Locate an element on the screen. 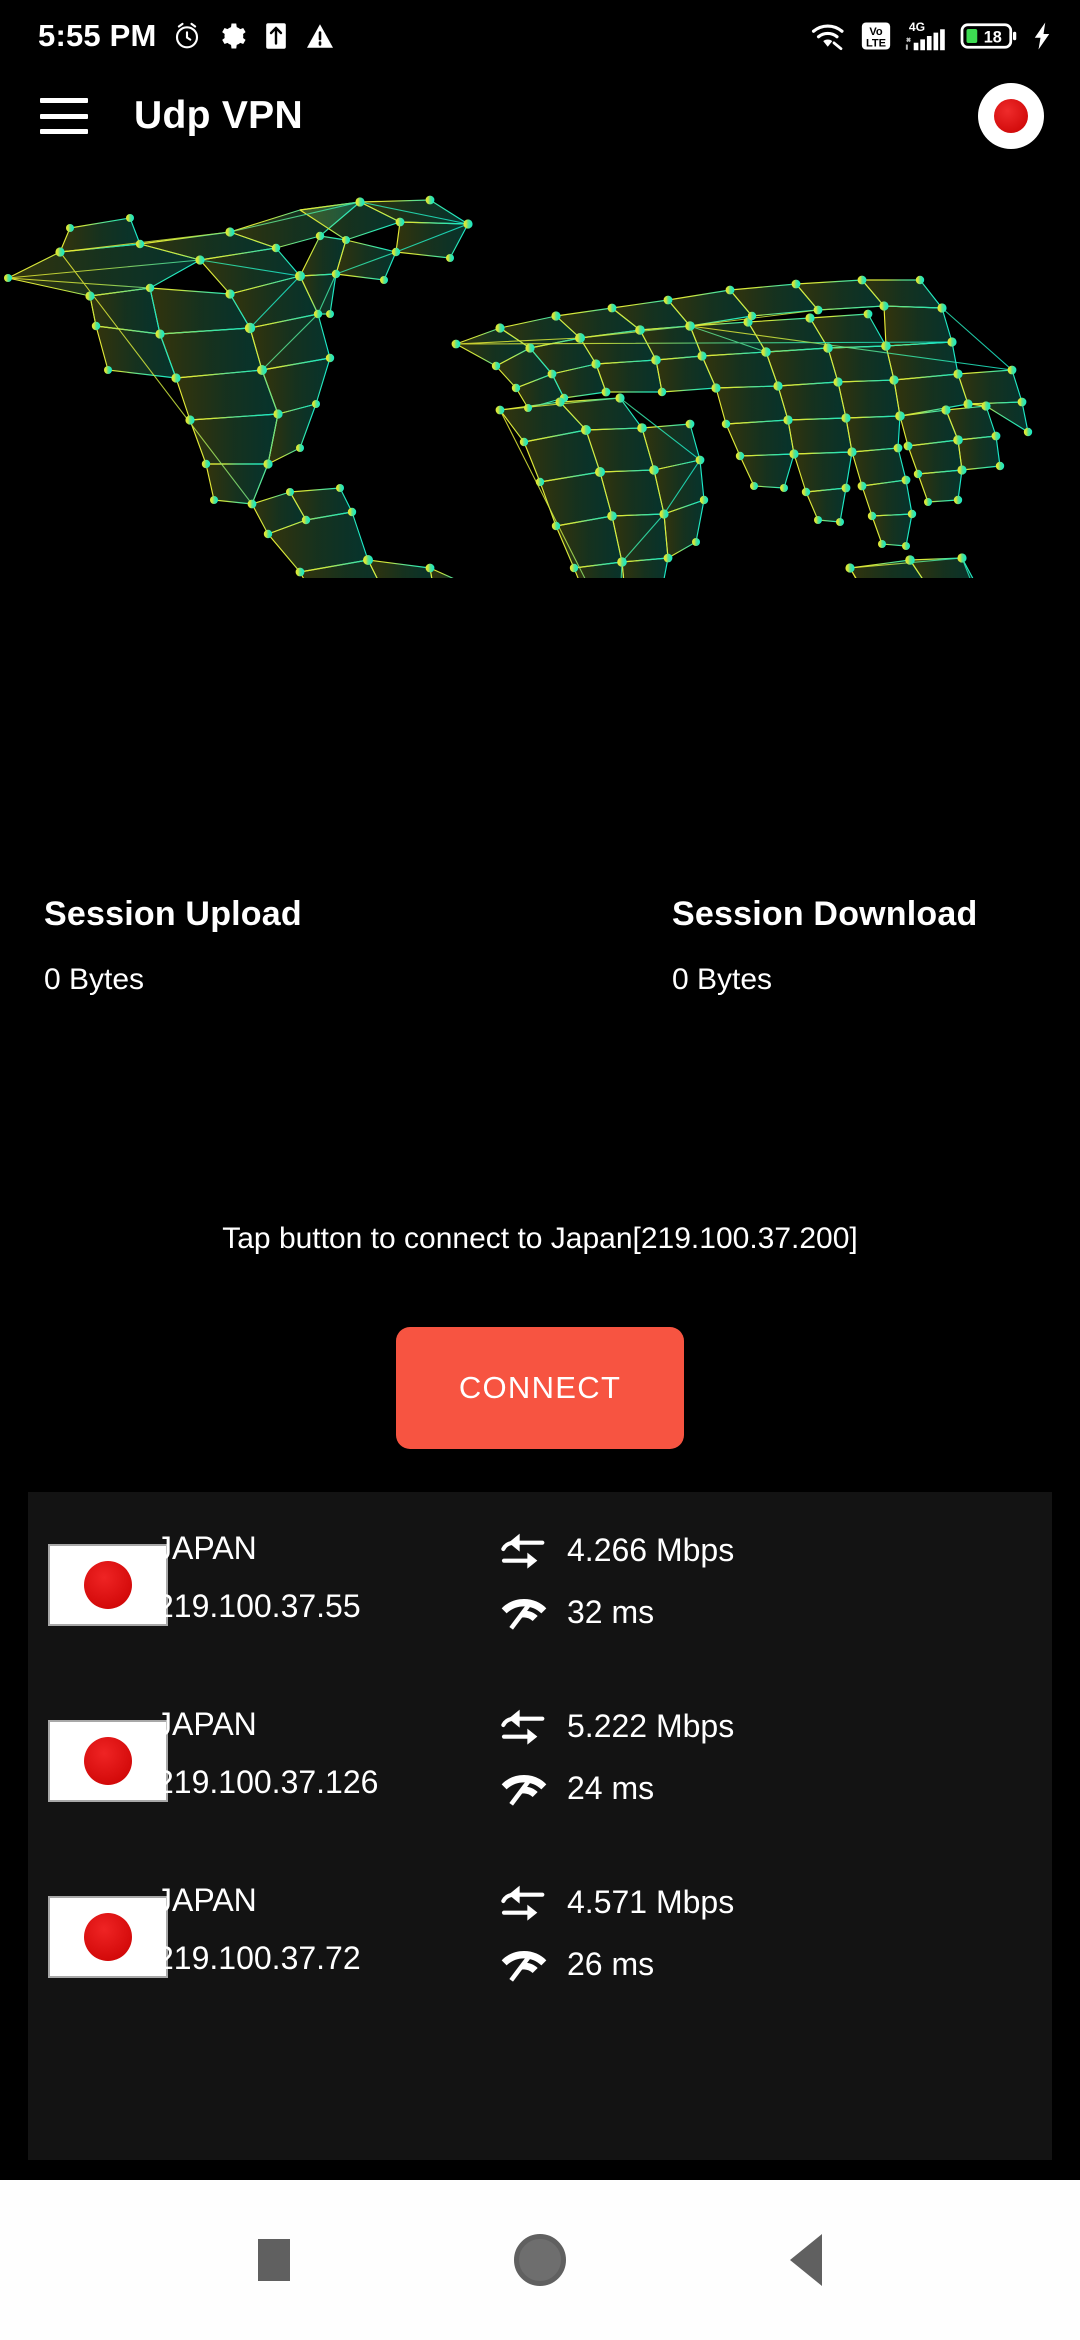  server-speed: 4.266 Mbps is located at coordinates (616, 1550).